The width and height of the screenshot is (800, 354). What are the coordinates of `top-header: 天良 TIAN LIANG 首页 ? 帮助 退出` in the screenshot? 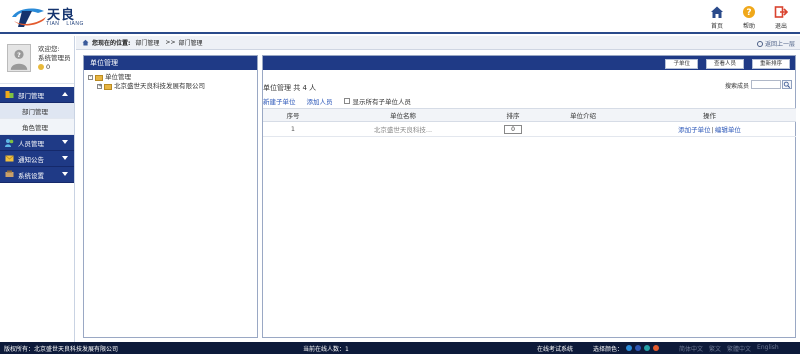 It's located at (400, 17).